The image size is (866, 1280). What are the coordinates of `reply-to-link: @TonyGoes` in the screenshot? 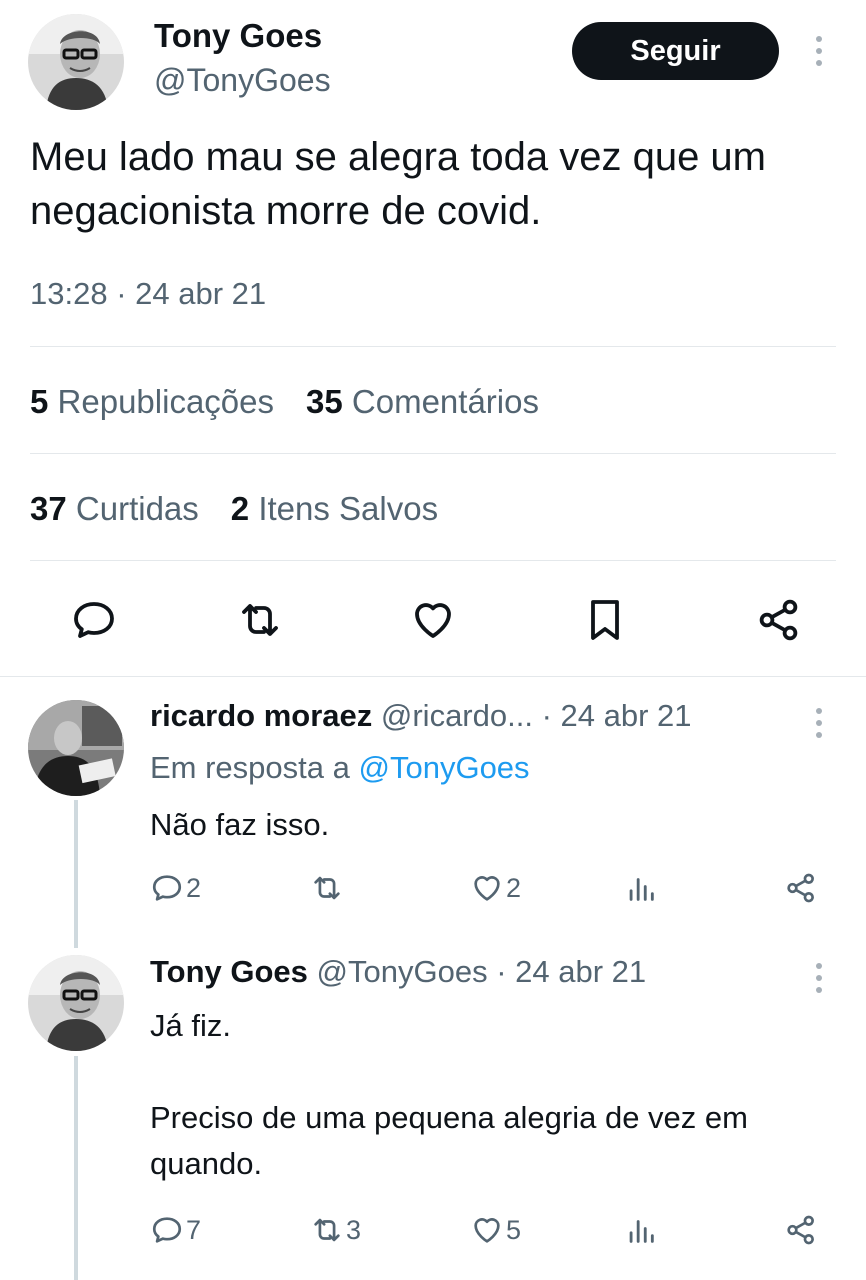 It's located at (444, 767).